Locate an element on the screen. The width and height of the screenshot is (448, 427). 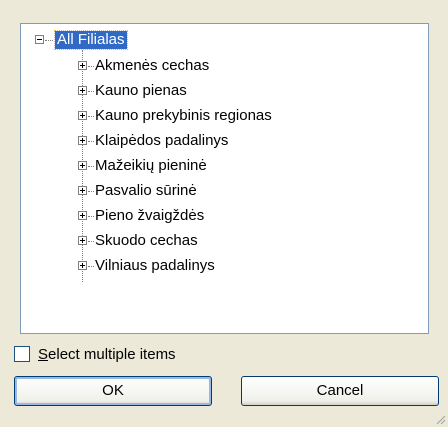
tree-item-label: Pasvalio sūrinė is located at coordinates (146, 191).